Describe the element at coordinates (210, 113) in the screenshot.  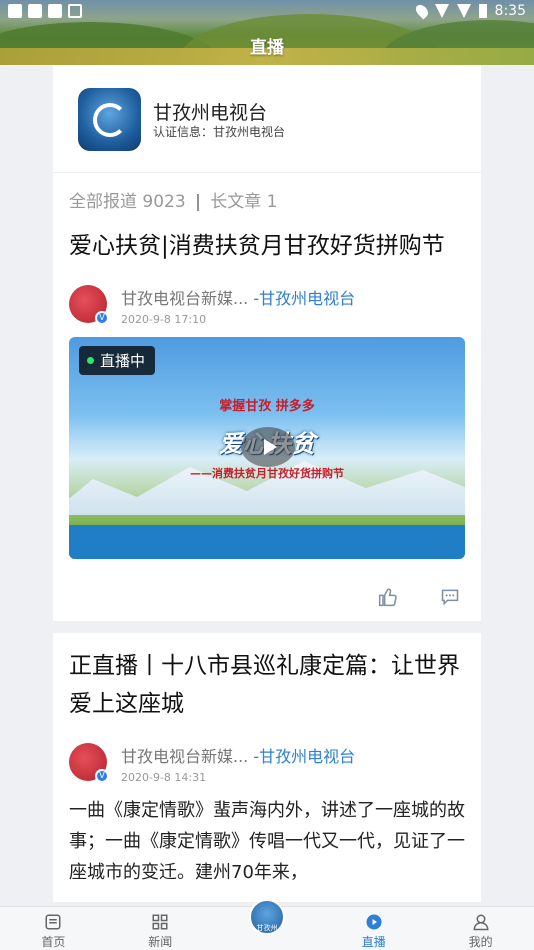
I see `account-name: 甘孜州电视台` at that location.